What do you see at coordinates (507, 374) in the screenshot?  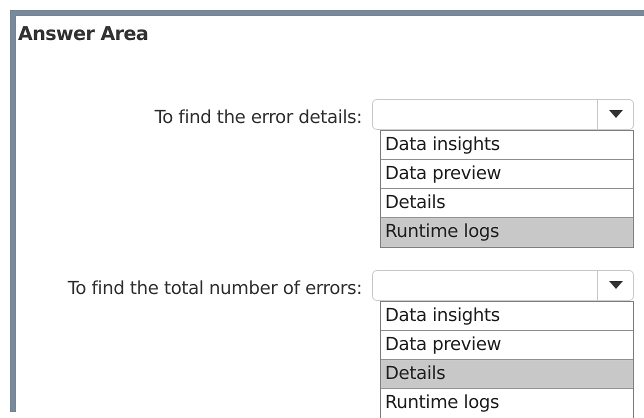 I see `option-item: Details` at bounding box center [507, 374].